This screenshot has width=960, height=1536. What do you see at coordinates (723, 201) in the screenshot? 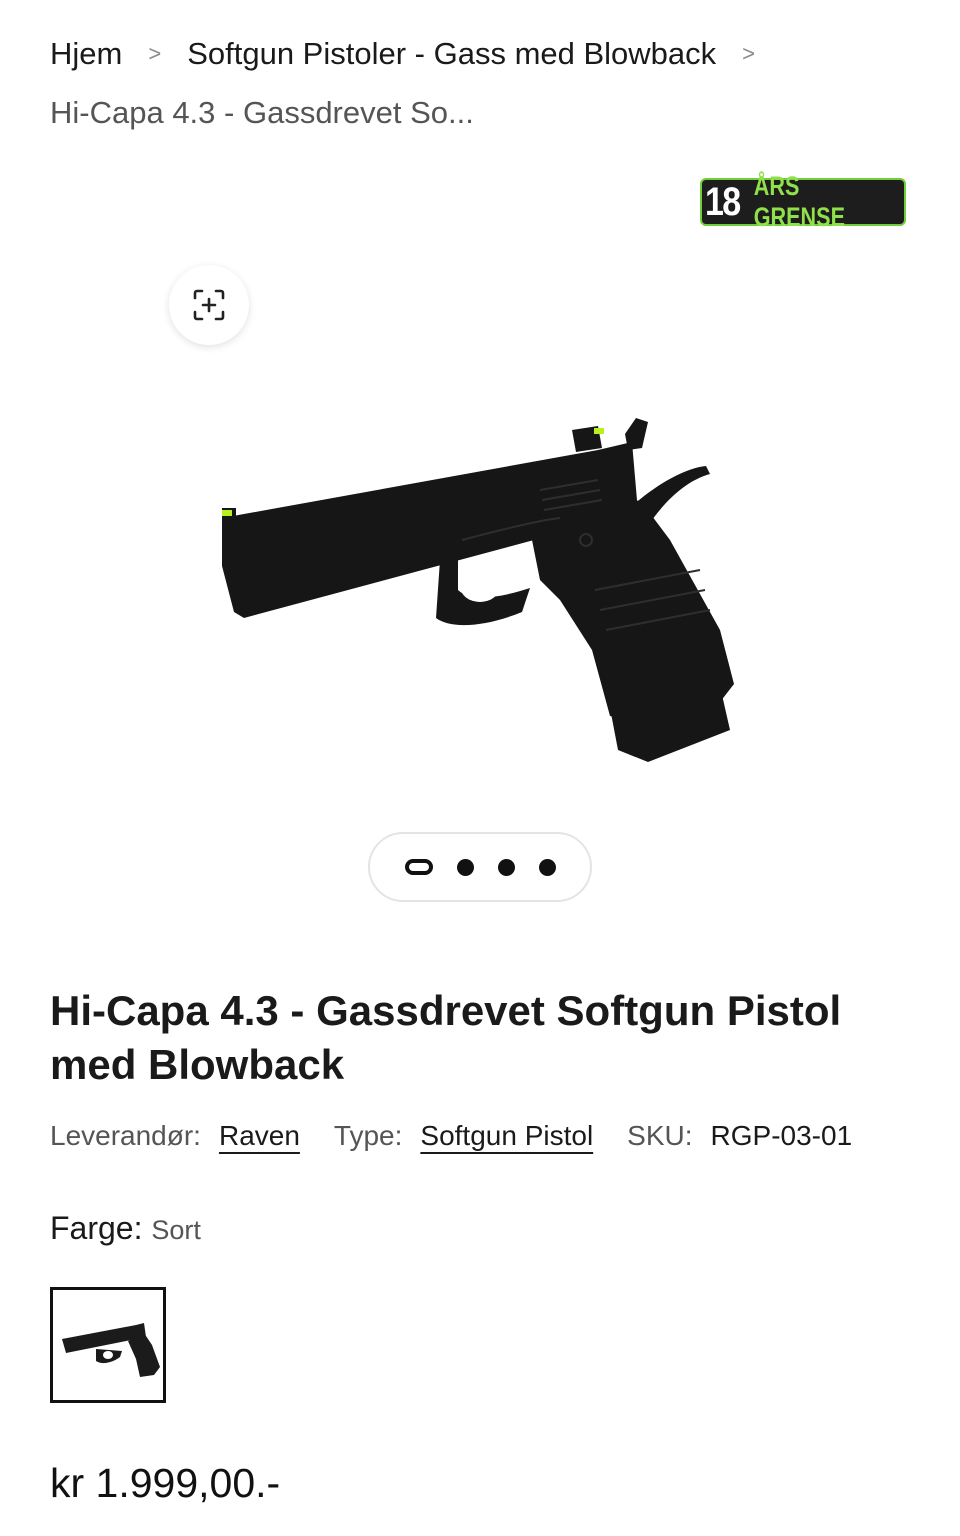
I see `age-limit-number: 18` at bounding box center [723, 201].